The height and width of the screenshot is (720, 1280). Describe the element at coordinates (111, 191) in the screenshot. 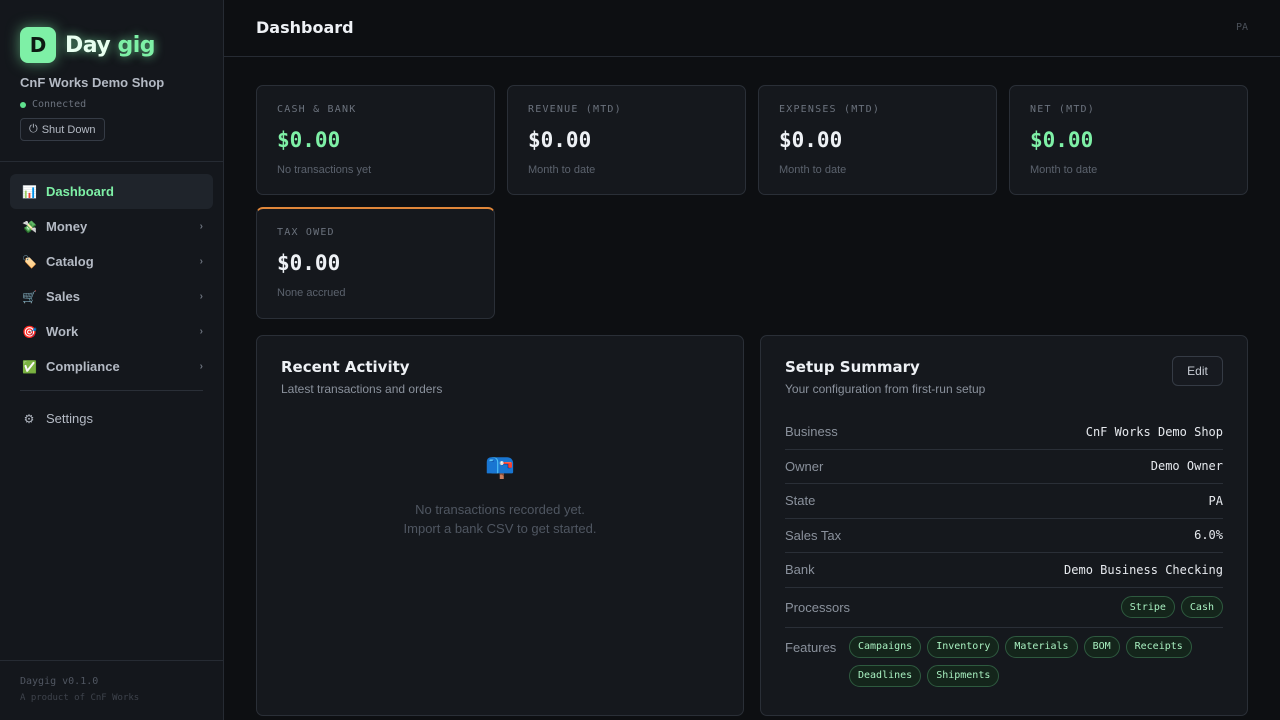

I see `sidebar-item-dashboard: 📊 Dashboard` at that location.